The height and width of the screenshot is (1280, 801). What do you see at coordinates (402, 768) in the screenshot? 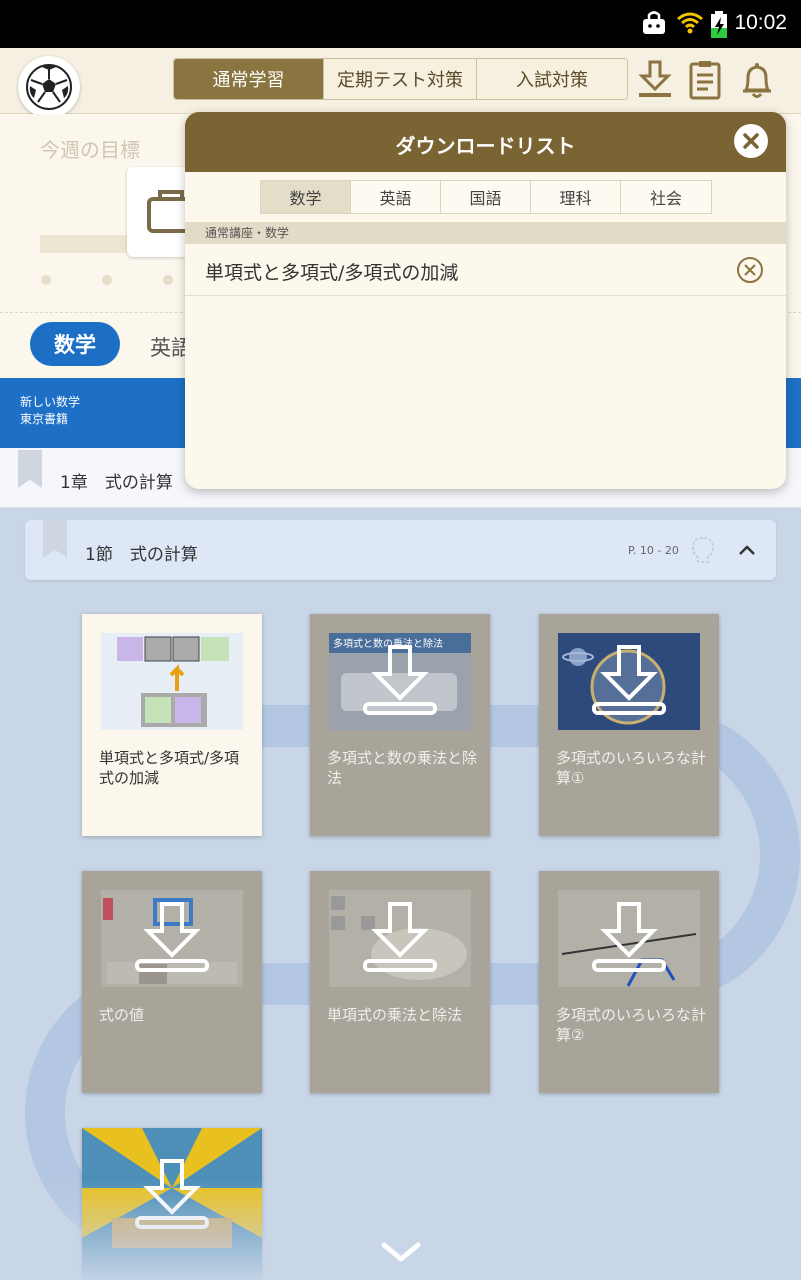
I see `lesson-title: 多項式と数の乗法と除法` at bounding box center [402, 768].